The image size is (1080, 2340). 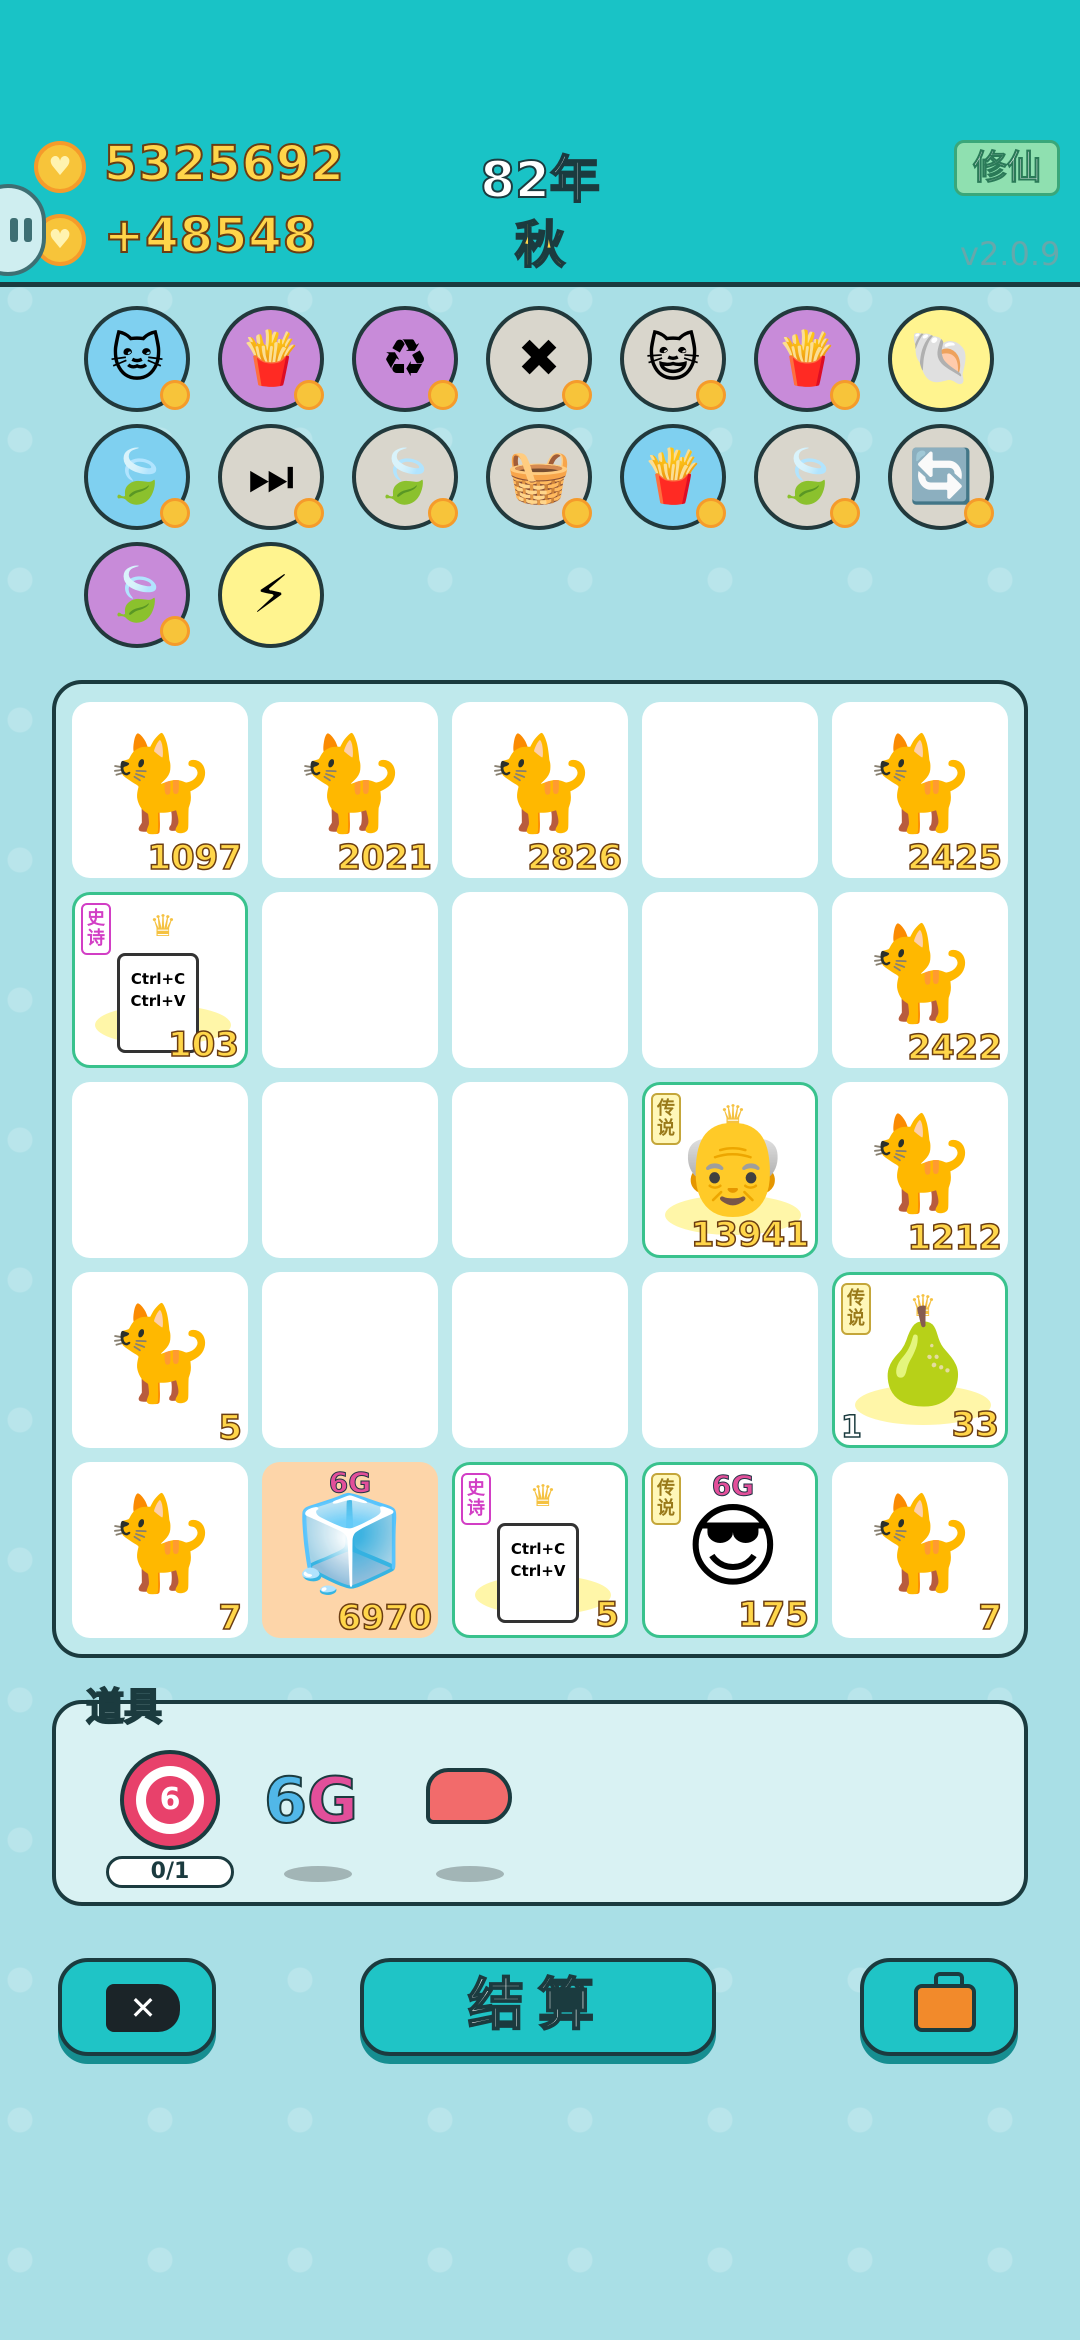 I want to click on cell-value: 33, so click(x=975, y=1424).